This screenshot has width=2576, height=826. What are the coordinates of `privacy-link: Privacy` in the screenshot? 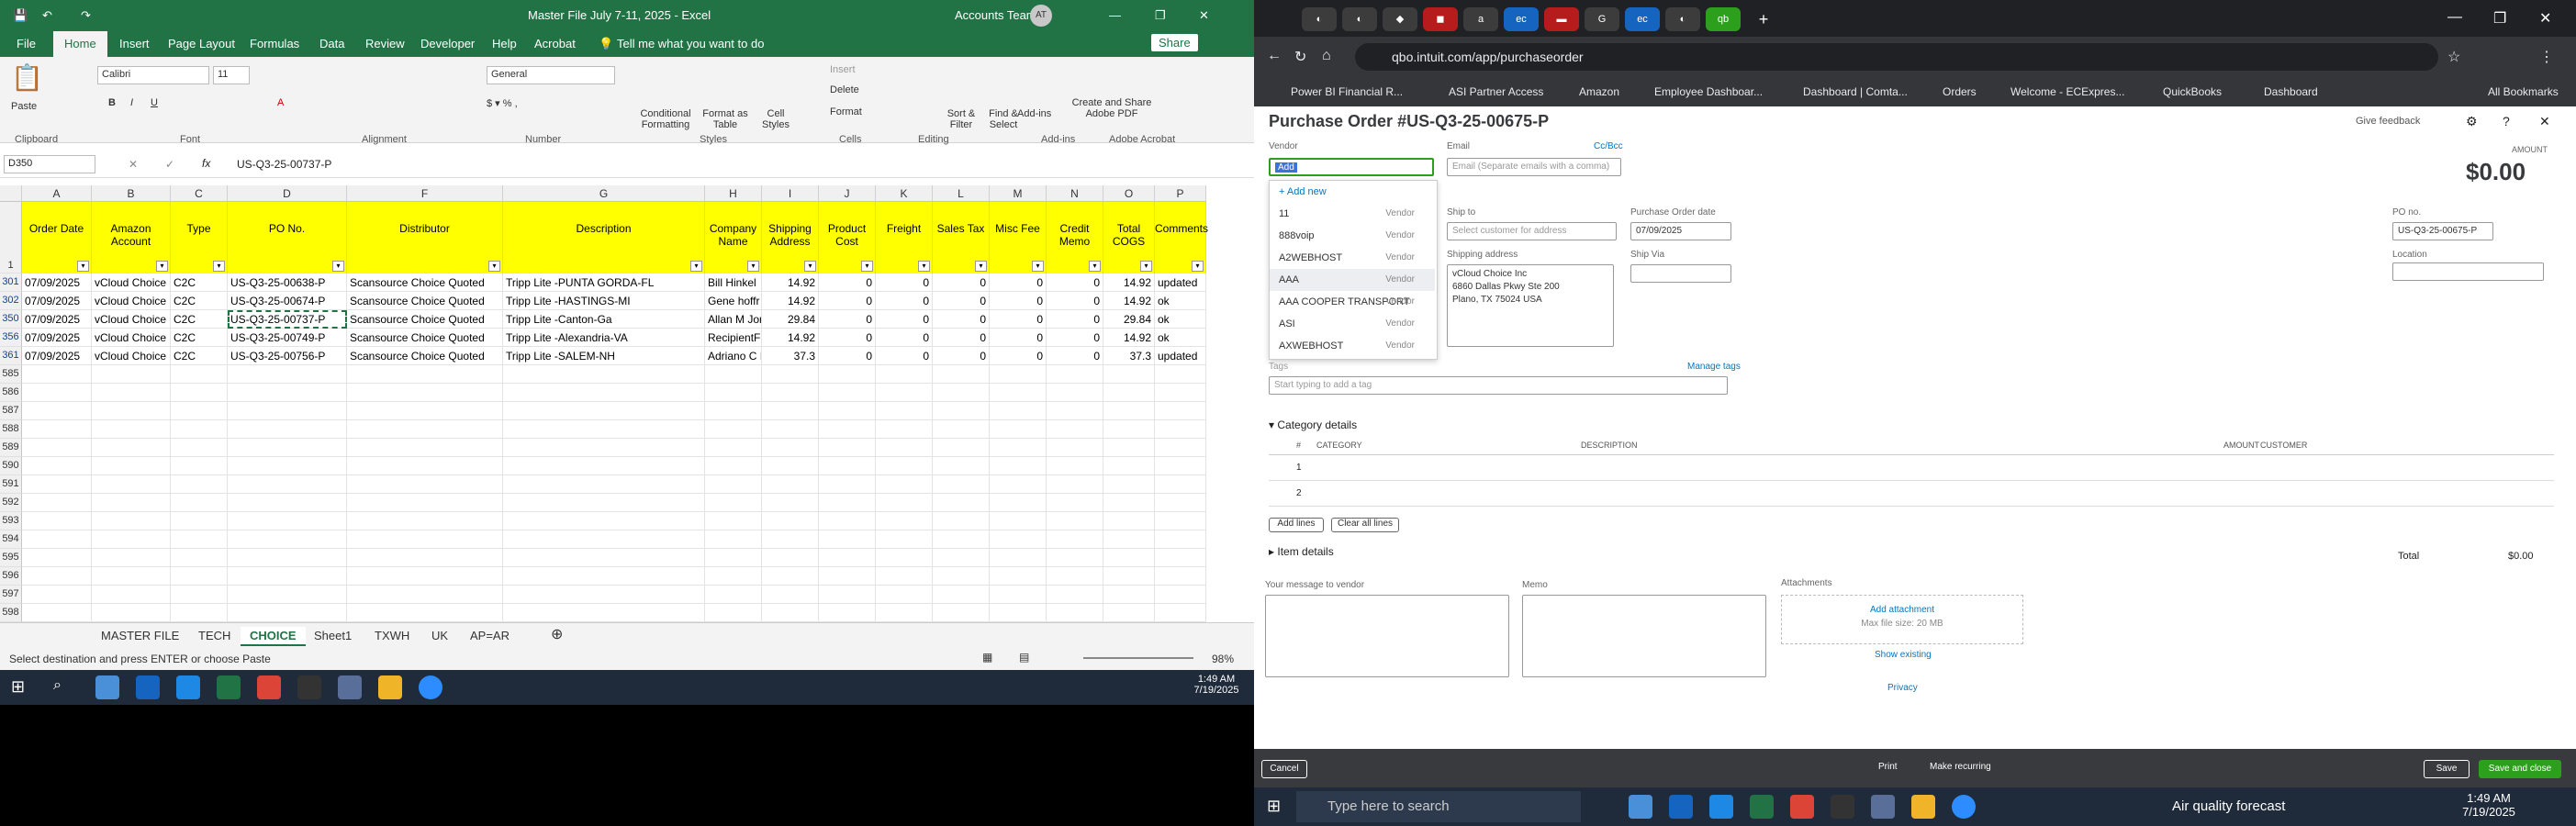 It's located at (1902, 688).